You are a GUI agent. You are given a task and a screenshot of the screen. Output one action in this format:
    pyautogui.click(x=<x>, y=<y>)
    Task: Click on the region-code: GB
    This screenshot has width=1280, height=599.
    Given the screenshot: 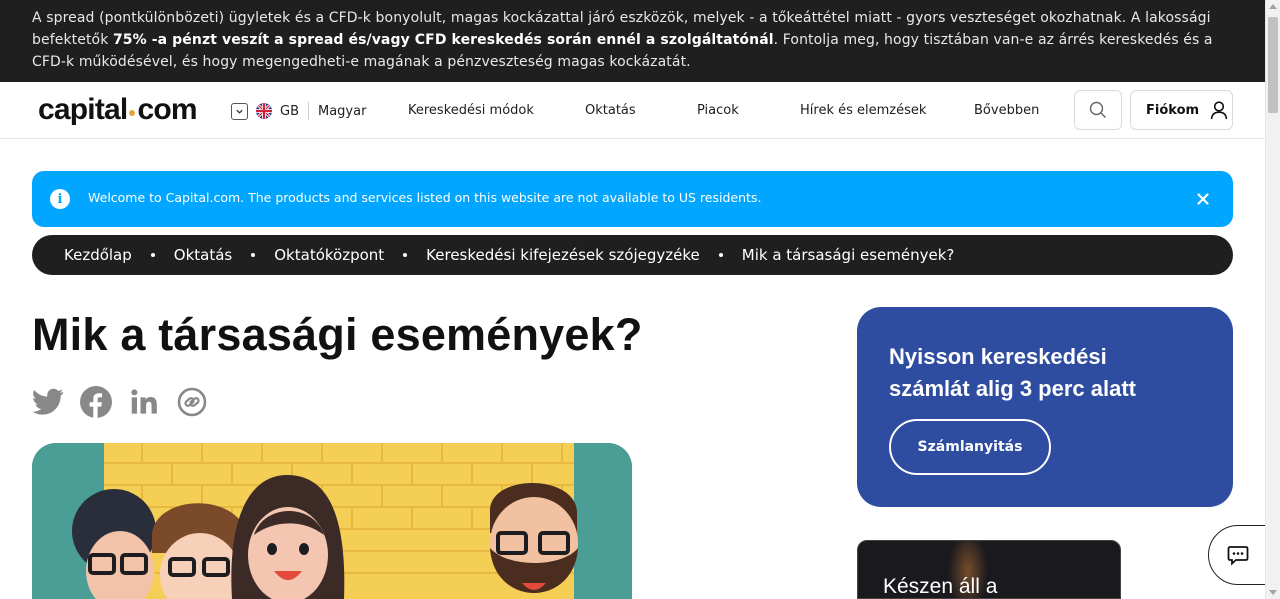 What is the action you would take?
    pyautogui.click(x=289, y=111)
    